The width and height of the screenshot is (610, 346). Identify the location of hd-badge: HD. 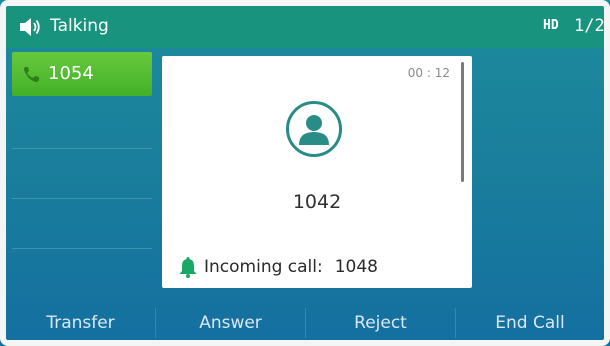
(551, 25).